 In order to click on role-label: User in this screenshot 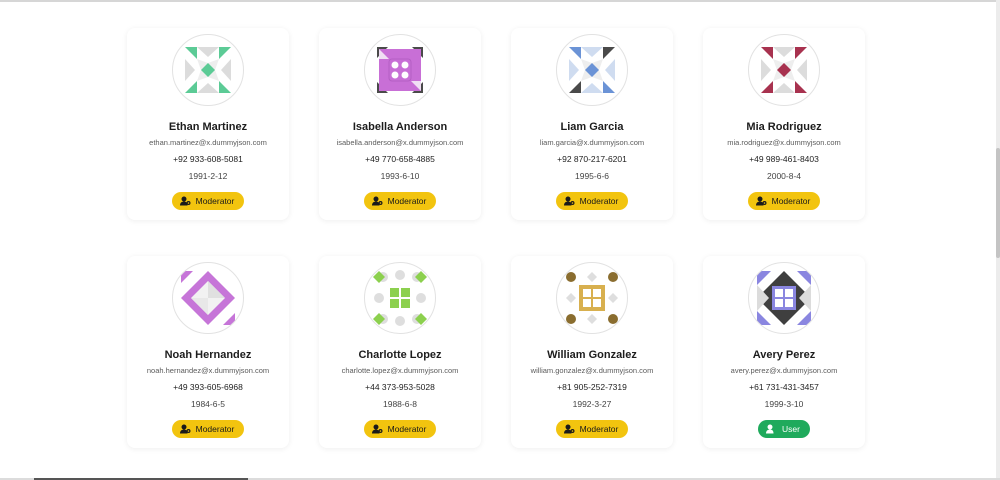, I will do `click(791, 429)`.